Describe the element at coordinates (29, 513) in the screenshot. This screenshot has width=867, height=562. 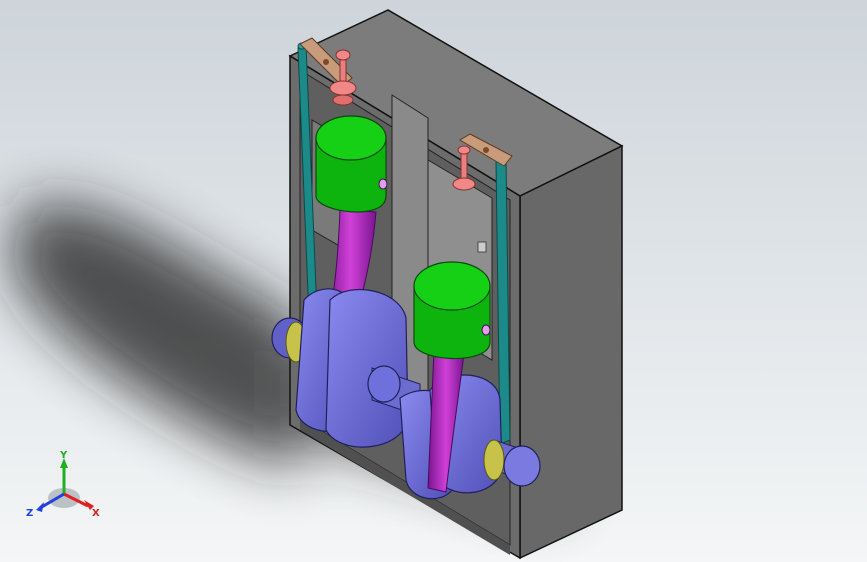
I see `z-axis-label: Z` at that location.